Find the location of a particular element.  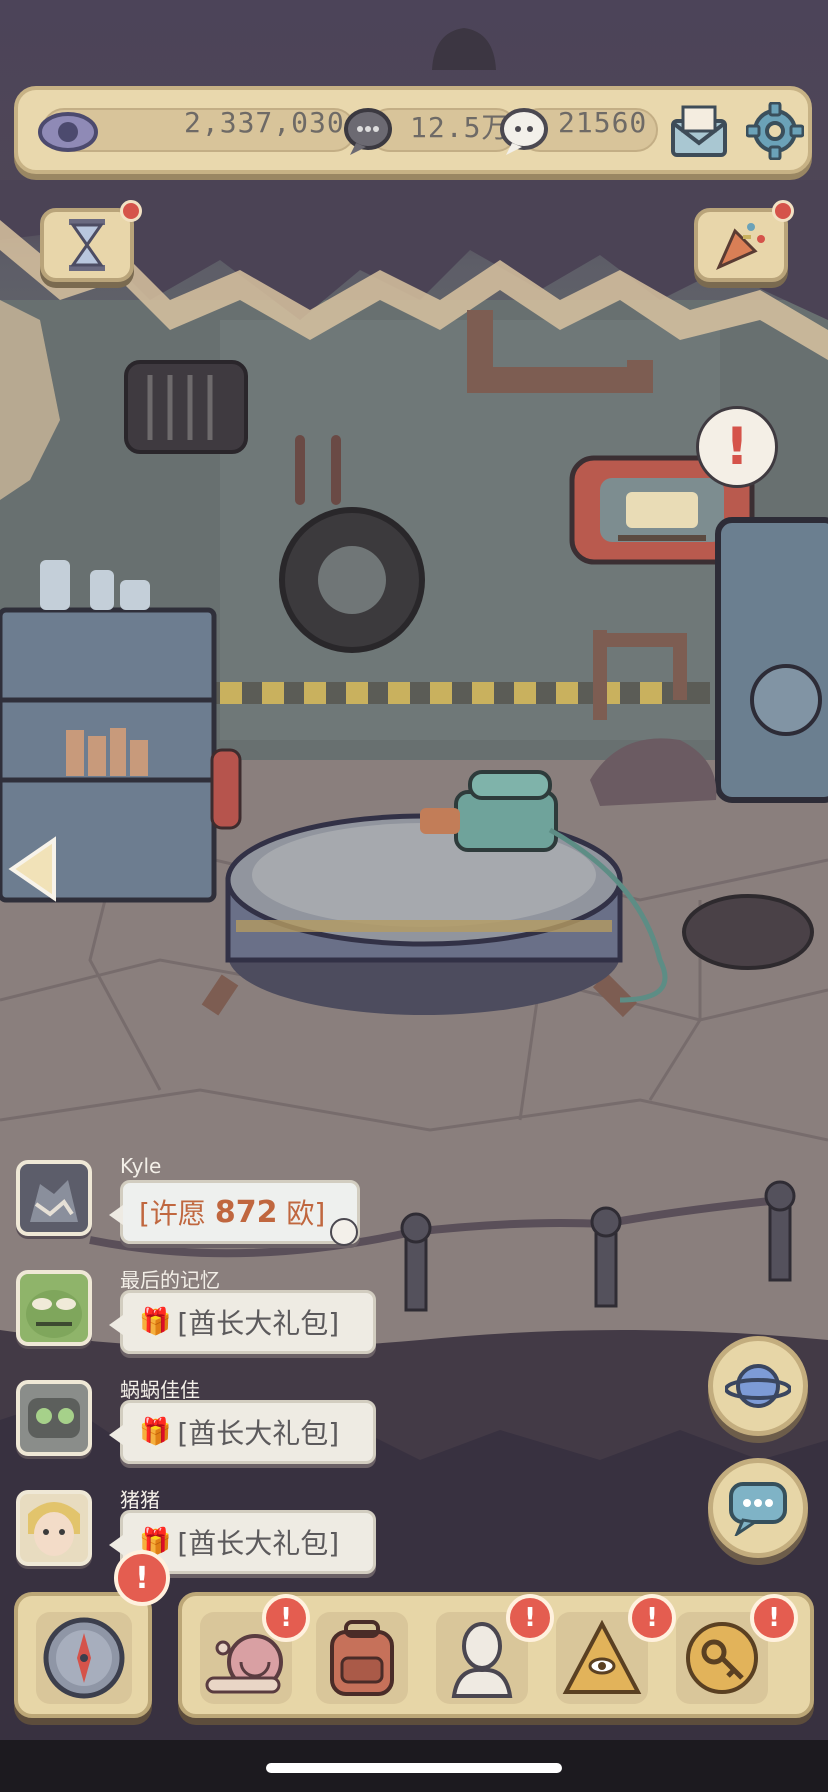

key-icon is located at coordinates (722, 1658).